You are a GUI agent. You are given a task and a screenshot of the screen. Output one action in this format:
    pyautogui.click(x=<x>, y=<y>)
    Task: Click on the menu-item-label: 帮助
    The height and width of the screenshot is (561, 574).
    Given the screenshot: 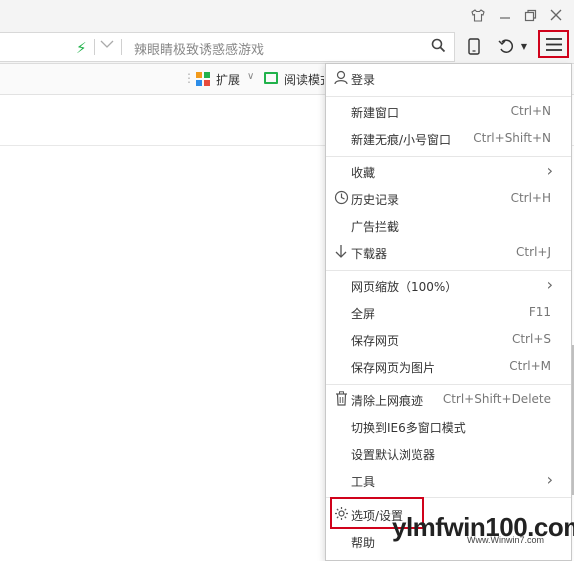 What is the action you would take?
    pyautogui.click(x=363, y=543)
    